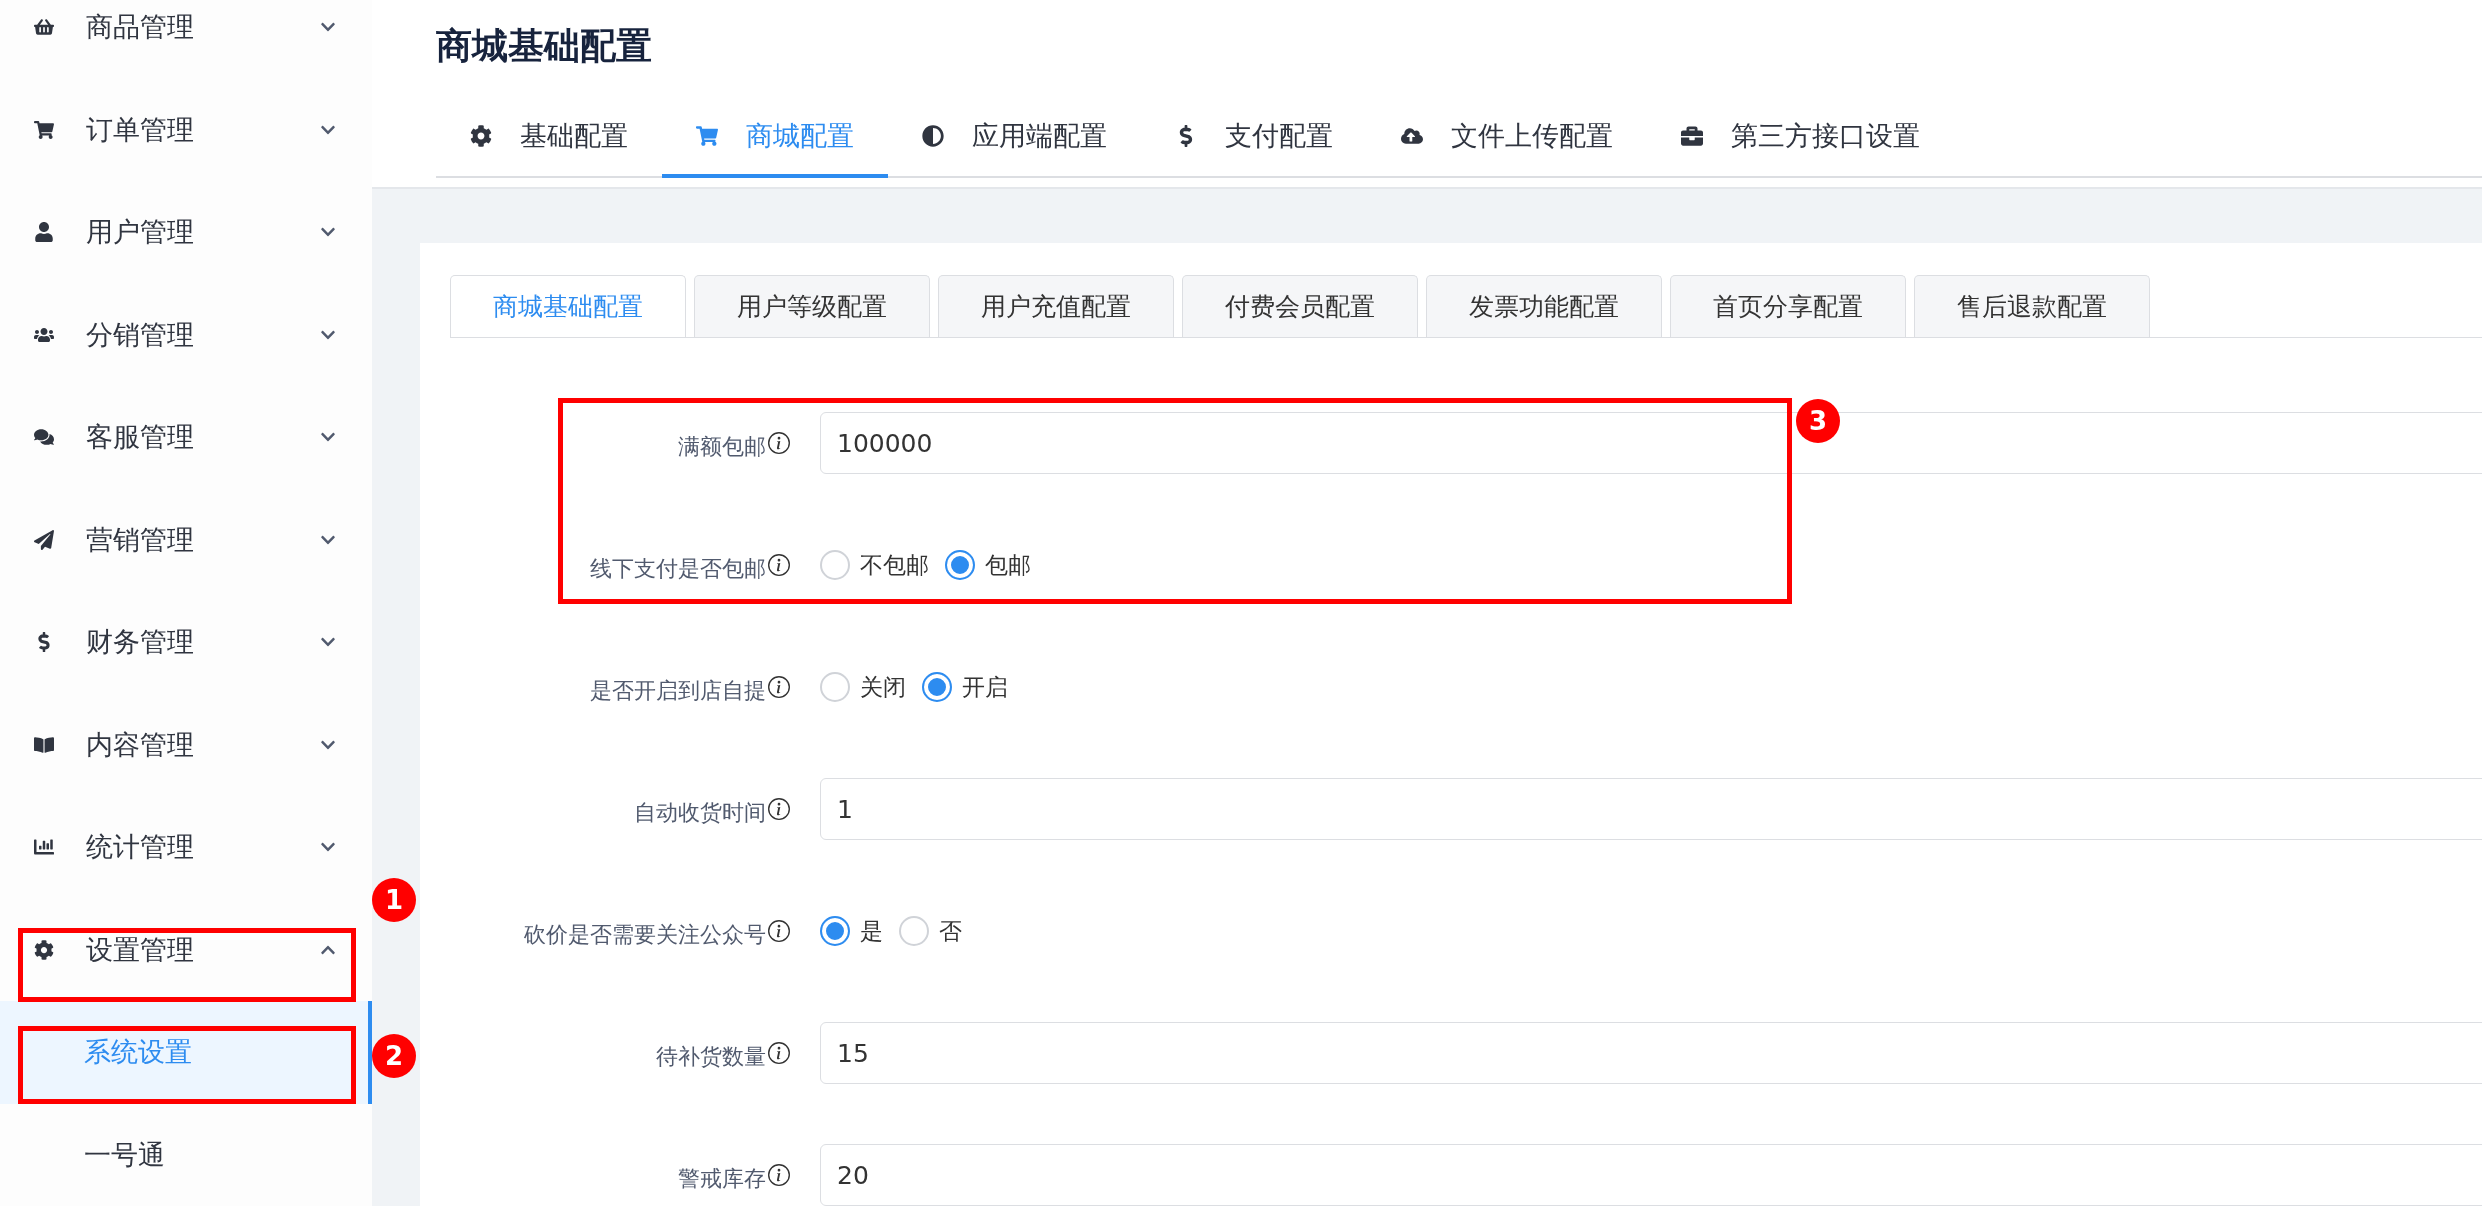 The height and width of the screenshot is (1206, 2482). I want to click on field-label: 砍价是否需要关注公众号, so click(645, 935).